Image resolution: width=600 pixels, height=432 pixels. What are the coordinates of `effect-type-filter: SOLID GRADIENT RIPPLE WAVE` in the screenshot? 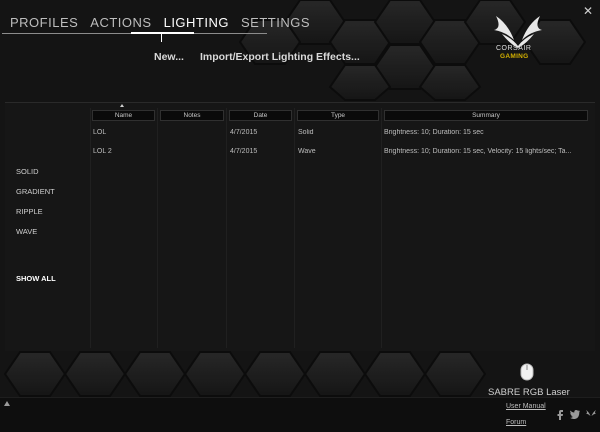 It's located at (35, 207).